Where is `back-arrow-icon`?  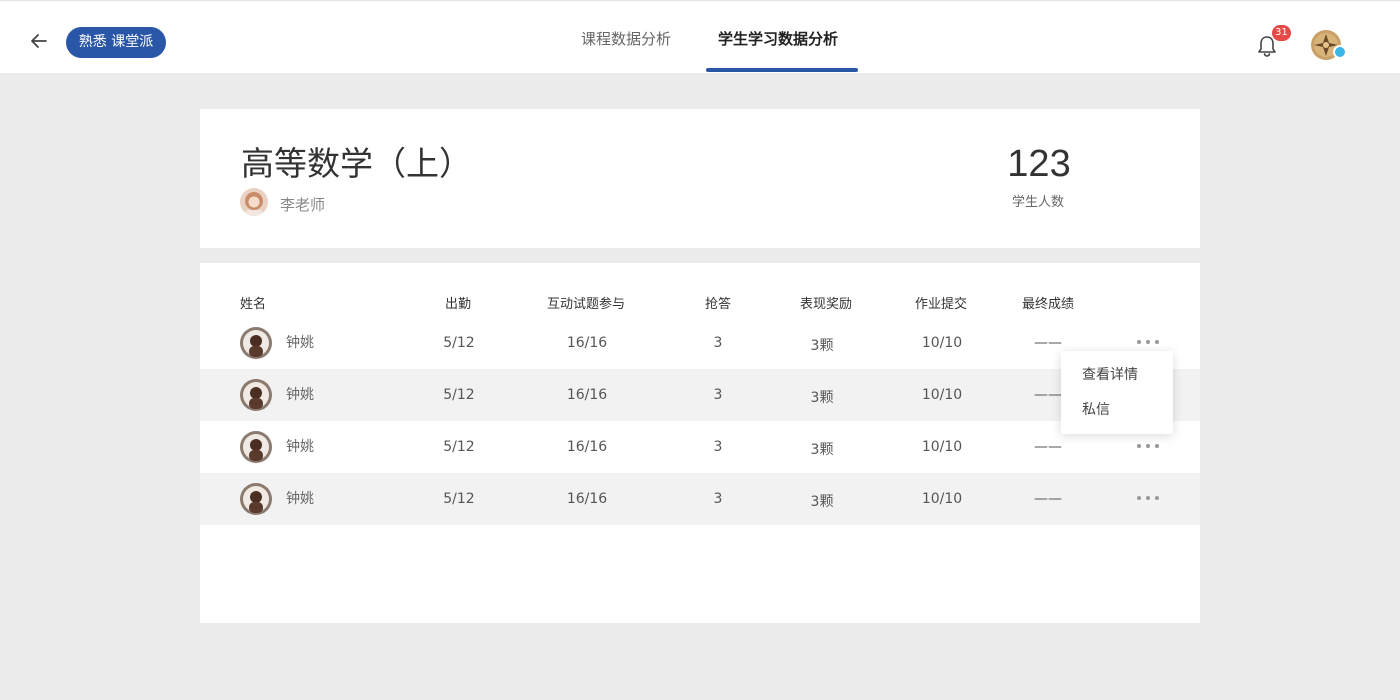 back-arrow-icon is located at coordinates (39, 41).